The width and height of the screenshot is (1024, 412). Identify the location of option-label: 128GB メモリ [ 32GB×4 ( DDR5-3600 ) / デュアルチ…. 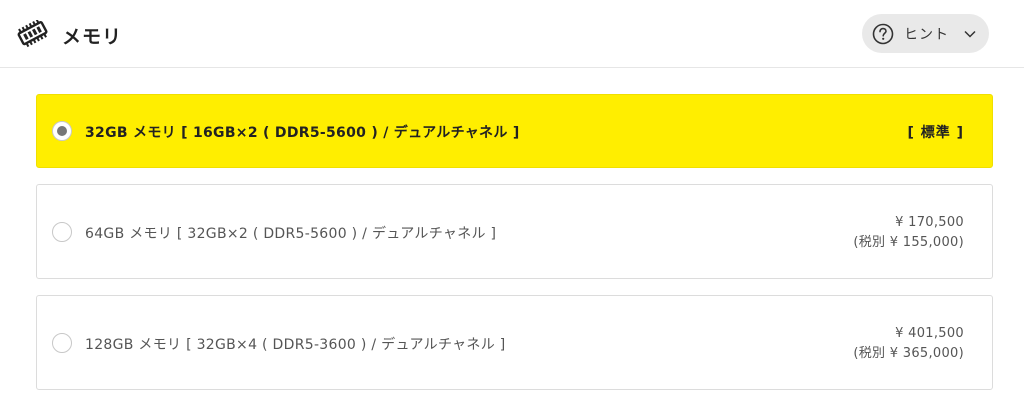
(295, 345).